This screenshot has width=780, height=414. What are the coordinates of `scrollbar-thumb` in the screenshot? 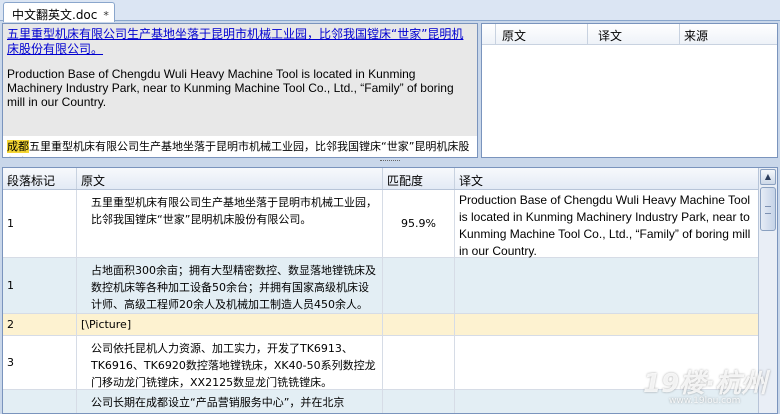 It's located at (768, 209).